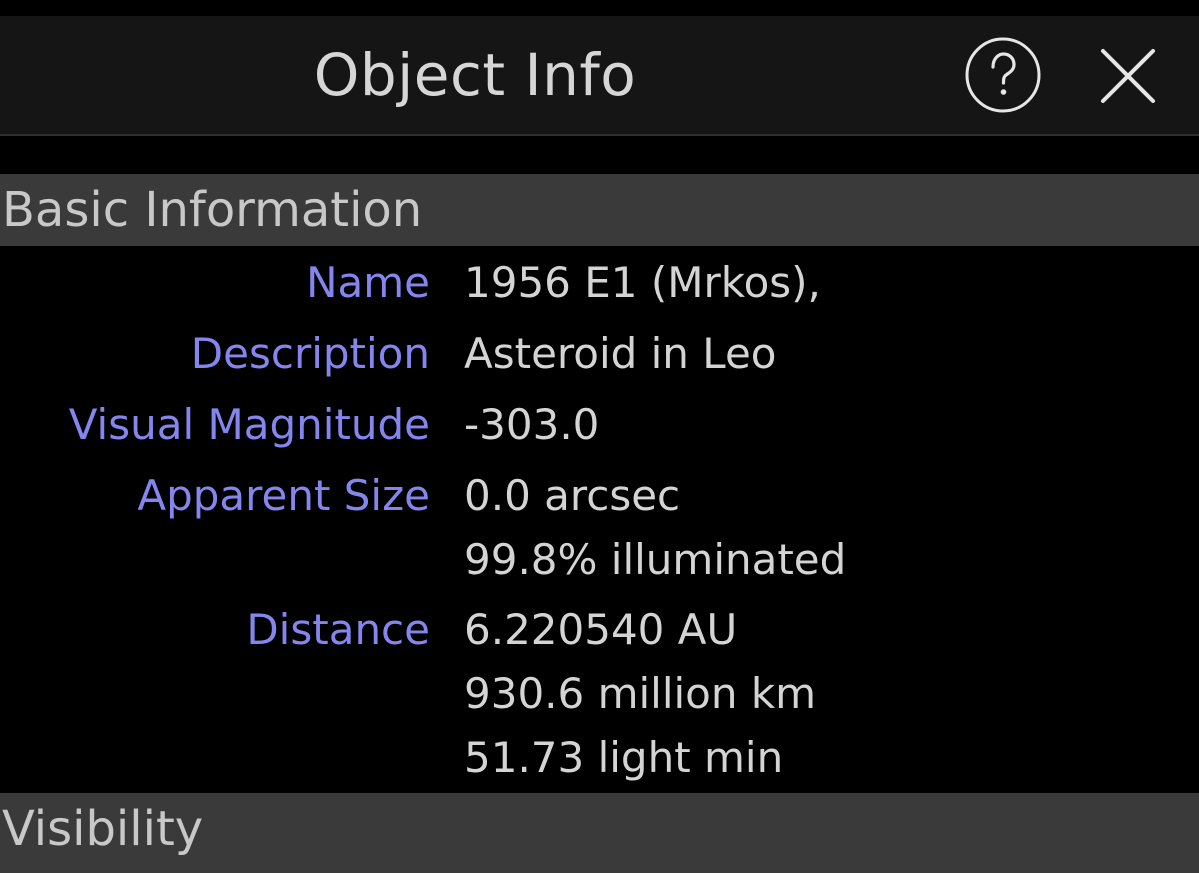 This screenshot has width=1199, height=873. Describe the element at coordinates (655, 527) in the screenshot. I see `row-value: 0.0 arcsec 99.8% illuminated` at that location.